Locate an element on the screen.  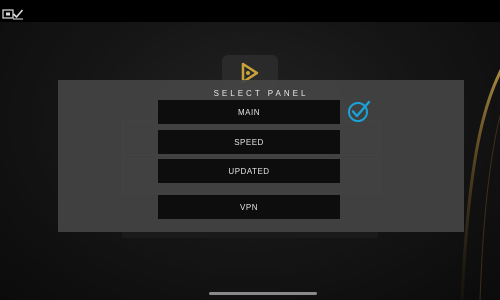
option-label: SPEED is located at coordinates (249, 142).